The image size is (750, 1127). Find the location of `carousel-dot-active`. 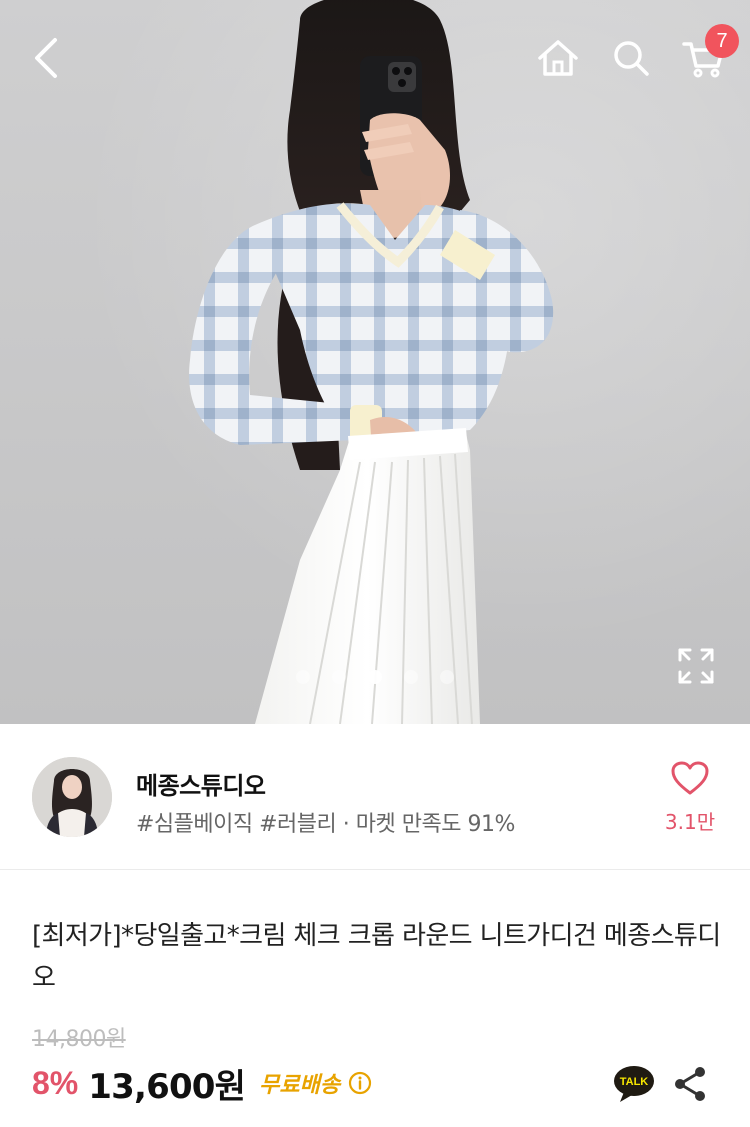

carousel-dot-active is located at coordinates (375, 677).